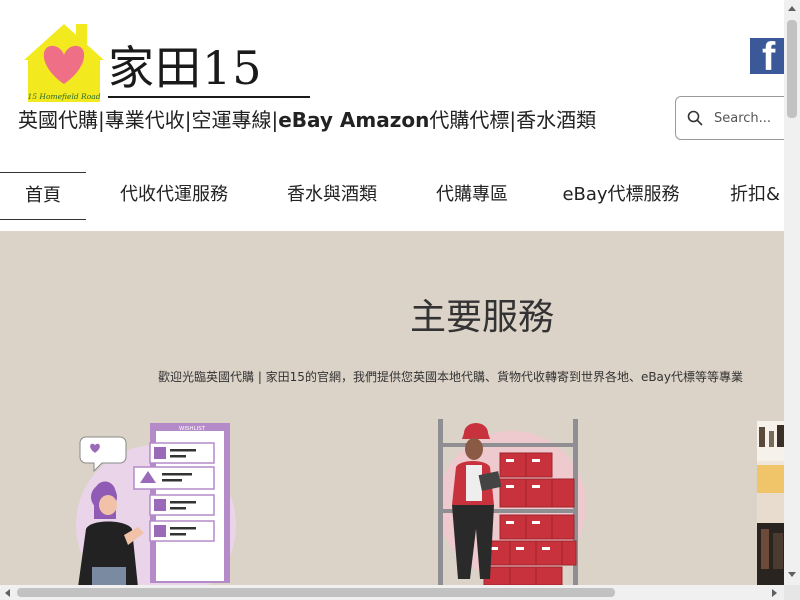  I want to click on facebook-icon: f, so click(767, 56).